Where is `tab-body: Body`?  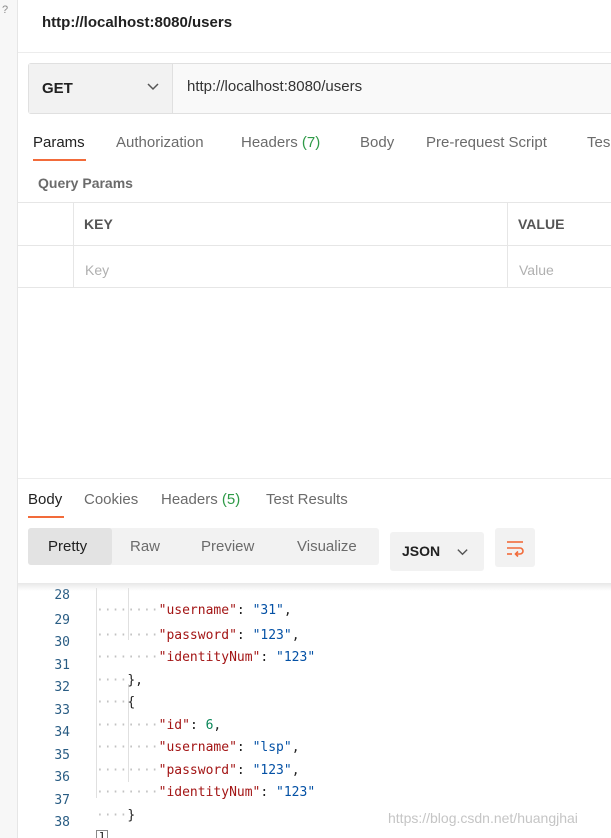
tab-body: Body is located at coordinates (377, 142).